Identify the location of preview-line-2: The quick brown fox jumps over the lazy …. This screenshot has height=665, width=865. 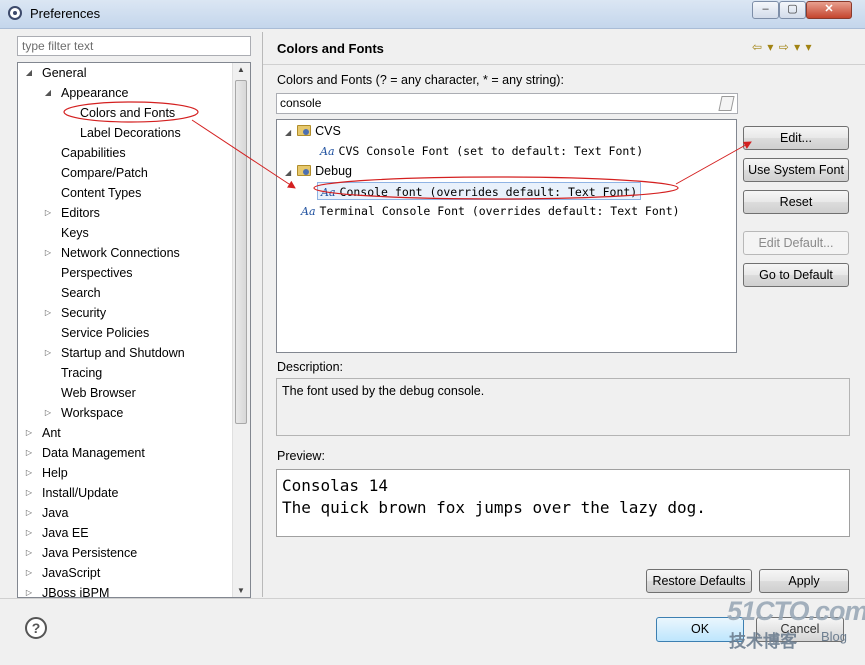
(494, 507).